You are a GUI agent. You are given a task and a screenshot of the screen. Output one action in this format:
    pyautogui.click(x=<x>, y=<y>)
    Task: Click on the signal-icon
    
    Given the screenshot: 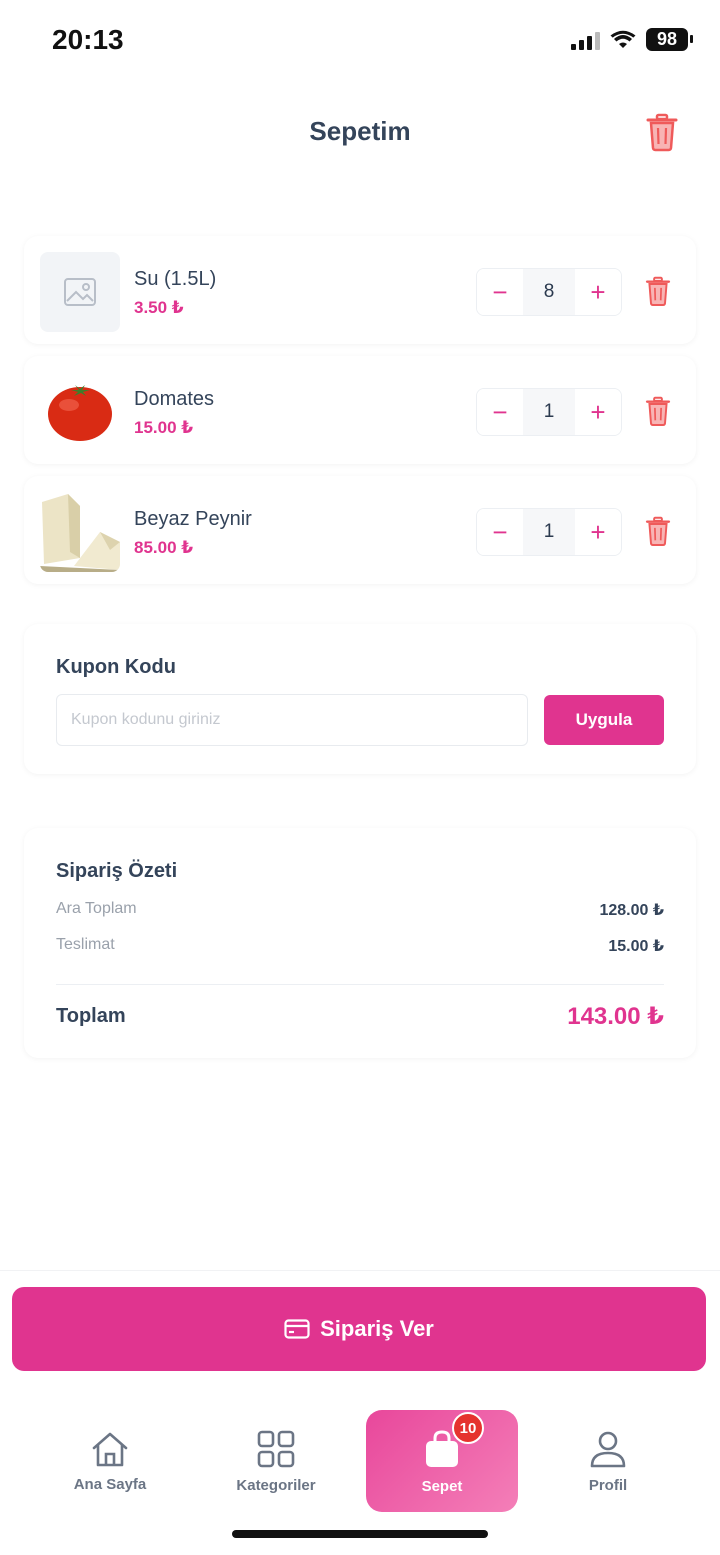 What is the action you would take?
    pyautogui.click(x=585, y=40)
    